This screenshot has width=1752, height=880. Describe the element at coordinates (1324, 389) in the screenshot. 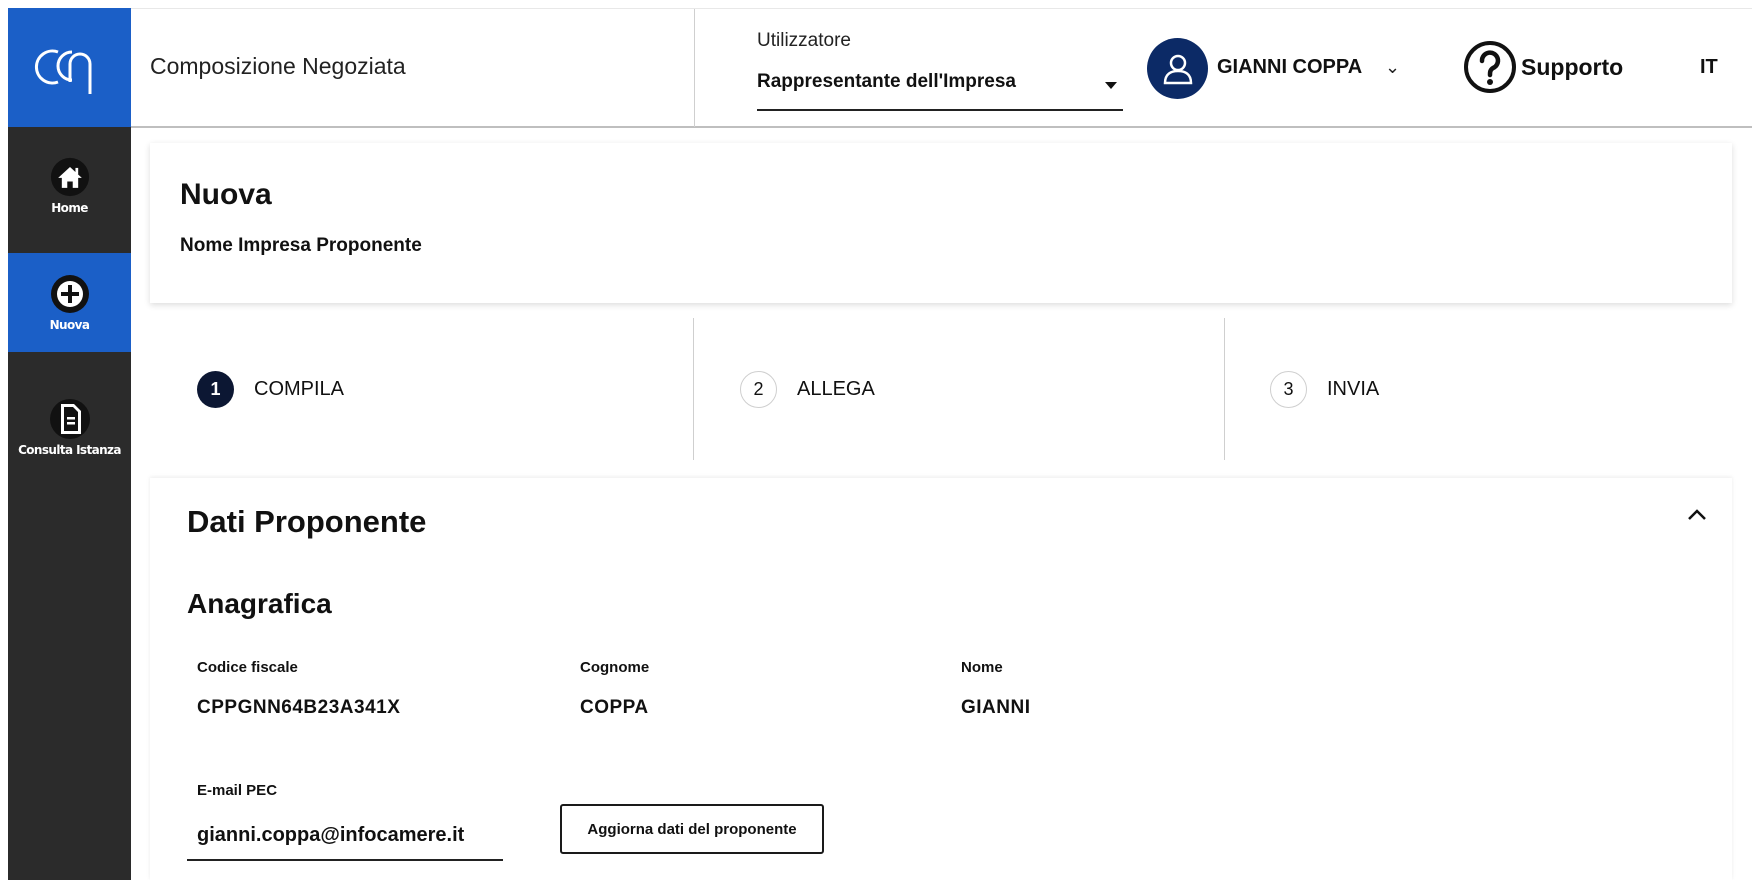

I see `step-invia: 3 INVIA` at that location.